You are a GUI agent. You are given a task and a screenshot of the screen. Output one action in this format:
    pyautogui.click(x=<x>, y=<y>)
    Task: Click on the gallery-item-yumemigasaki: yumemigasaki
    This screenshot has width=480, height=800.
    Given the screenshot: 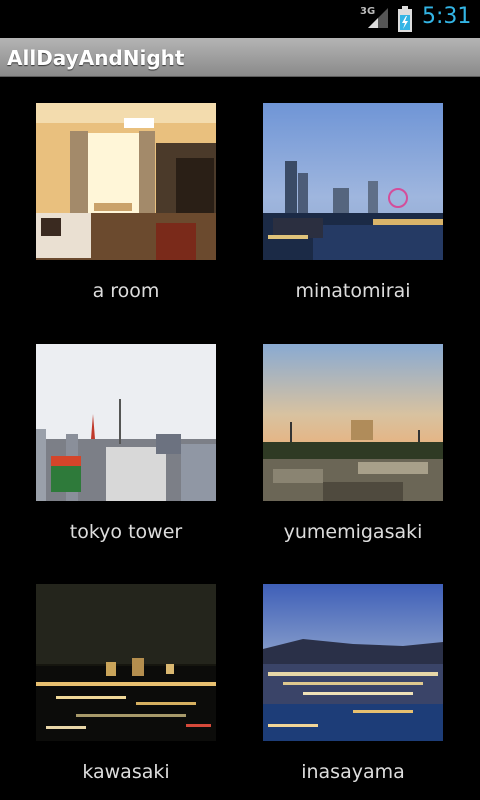 What is the action you would take?
    pyautogui.click(x=353, y=430)
    